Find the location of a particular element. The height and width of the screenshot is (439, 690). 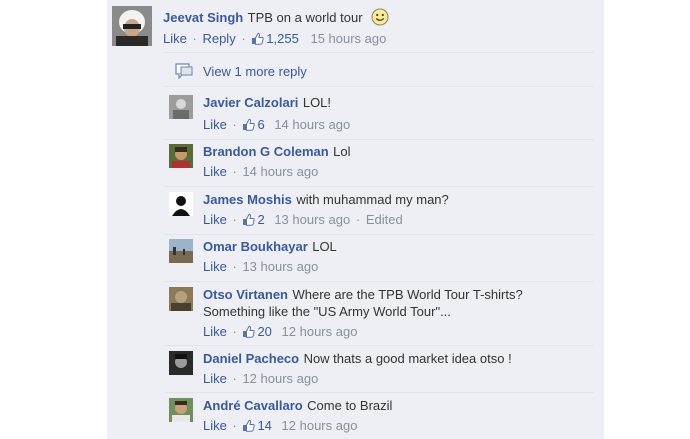

comment-author: James Moshis is located at coordinates (247, 199).